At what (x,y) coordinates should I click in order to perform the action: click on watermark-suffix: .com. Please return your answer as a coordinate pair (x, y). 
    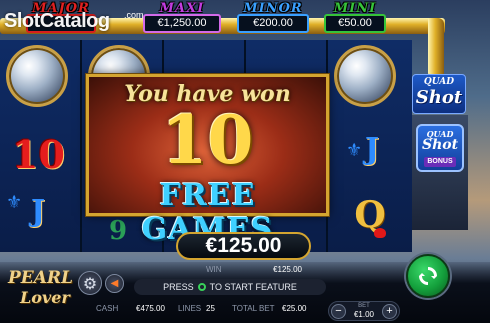
    Looking at the image, I should click on (134, 15).